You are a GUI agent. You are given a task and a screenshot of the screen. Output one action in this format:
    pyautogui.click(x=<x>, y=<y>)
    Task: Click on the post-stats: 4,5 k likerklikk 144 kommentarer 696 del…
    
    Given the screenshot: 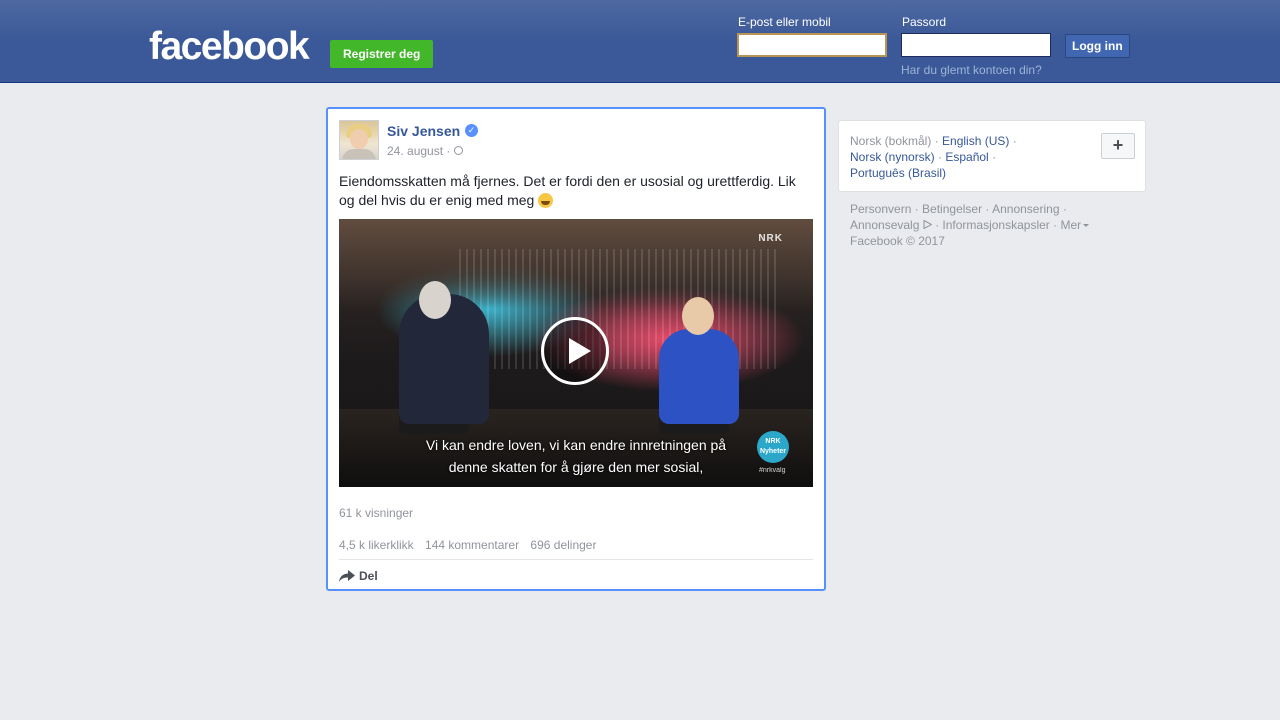 What is the action you would take?
    pyautogui.click(x=471, y=545)
    